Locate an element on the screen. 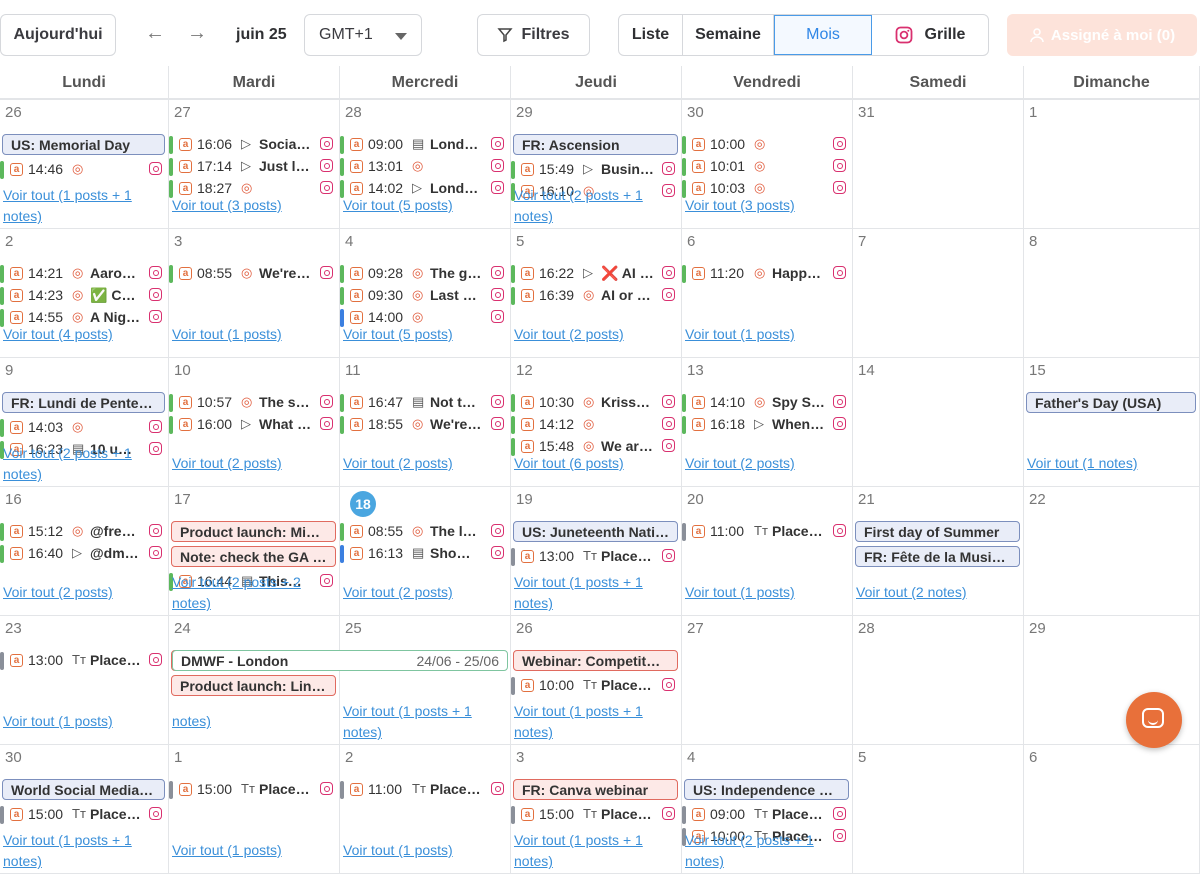 This screenshot has width=1200, height=881. day-cell: 1 is located at coordinates (1112, 164).